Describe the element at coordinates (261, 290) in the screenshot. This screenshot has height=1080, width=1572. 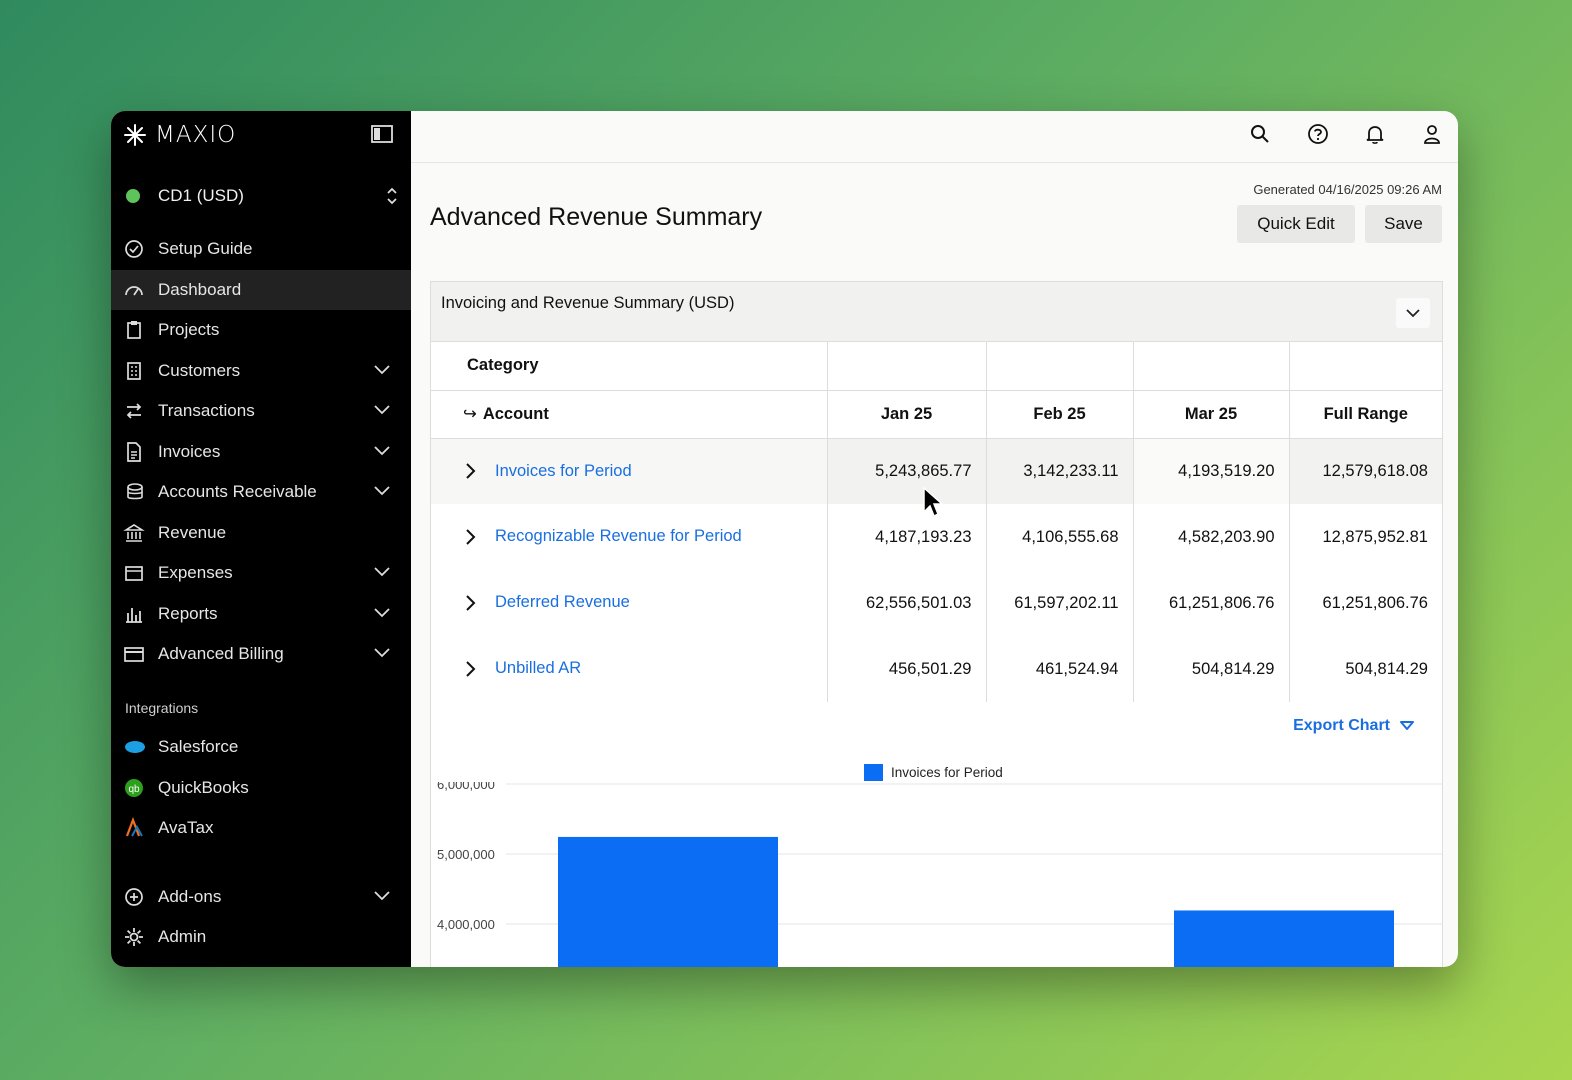
I see `sidebar-item-dashboard: Dashboard` at that location.